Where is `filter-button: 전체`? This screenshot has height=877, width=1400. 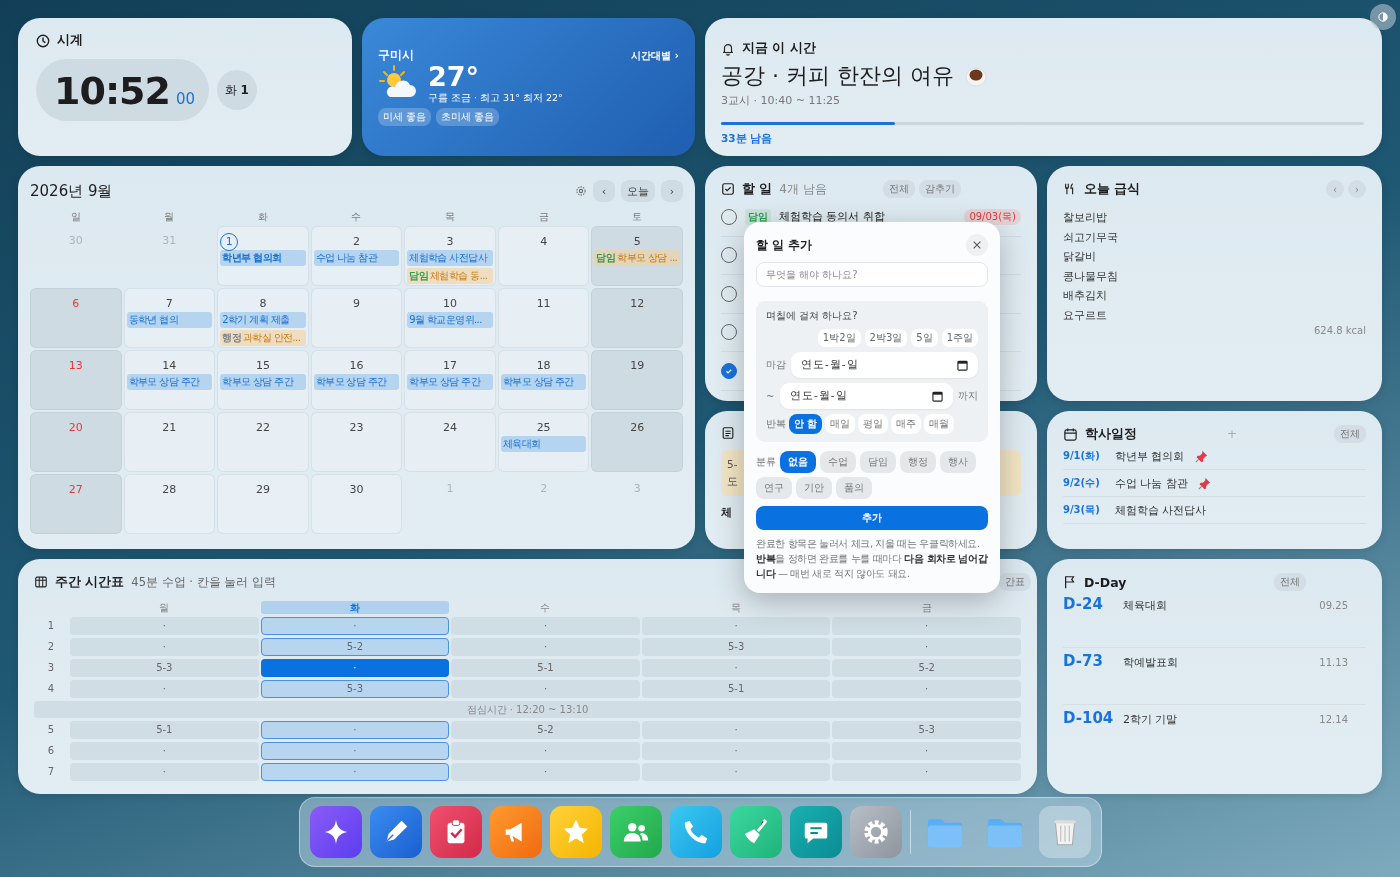
filter-button: 전체 is located at coordinates (899, 189).